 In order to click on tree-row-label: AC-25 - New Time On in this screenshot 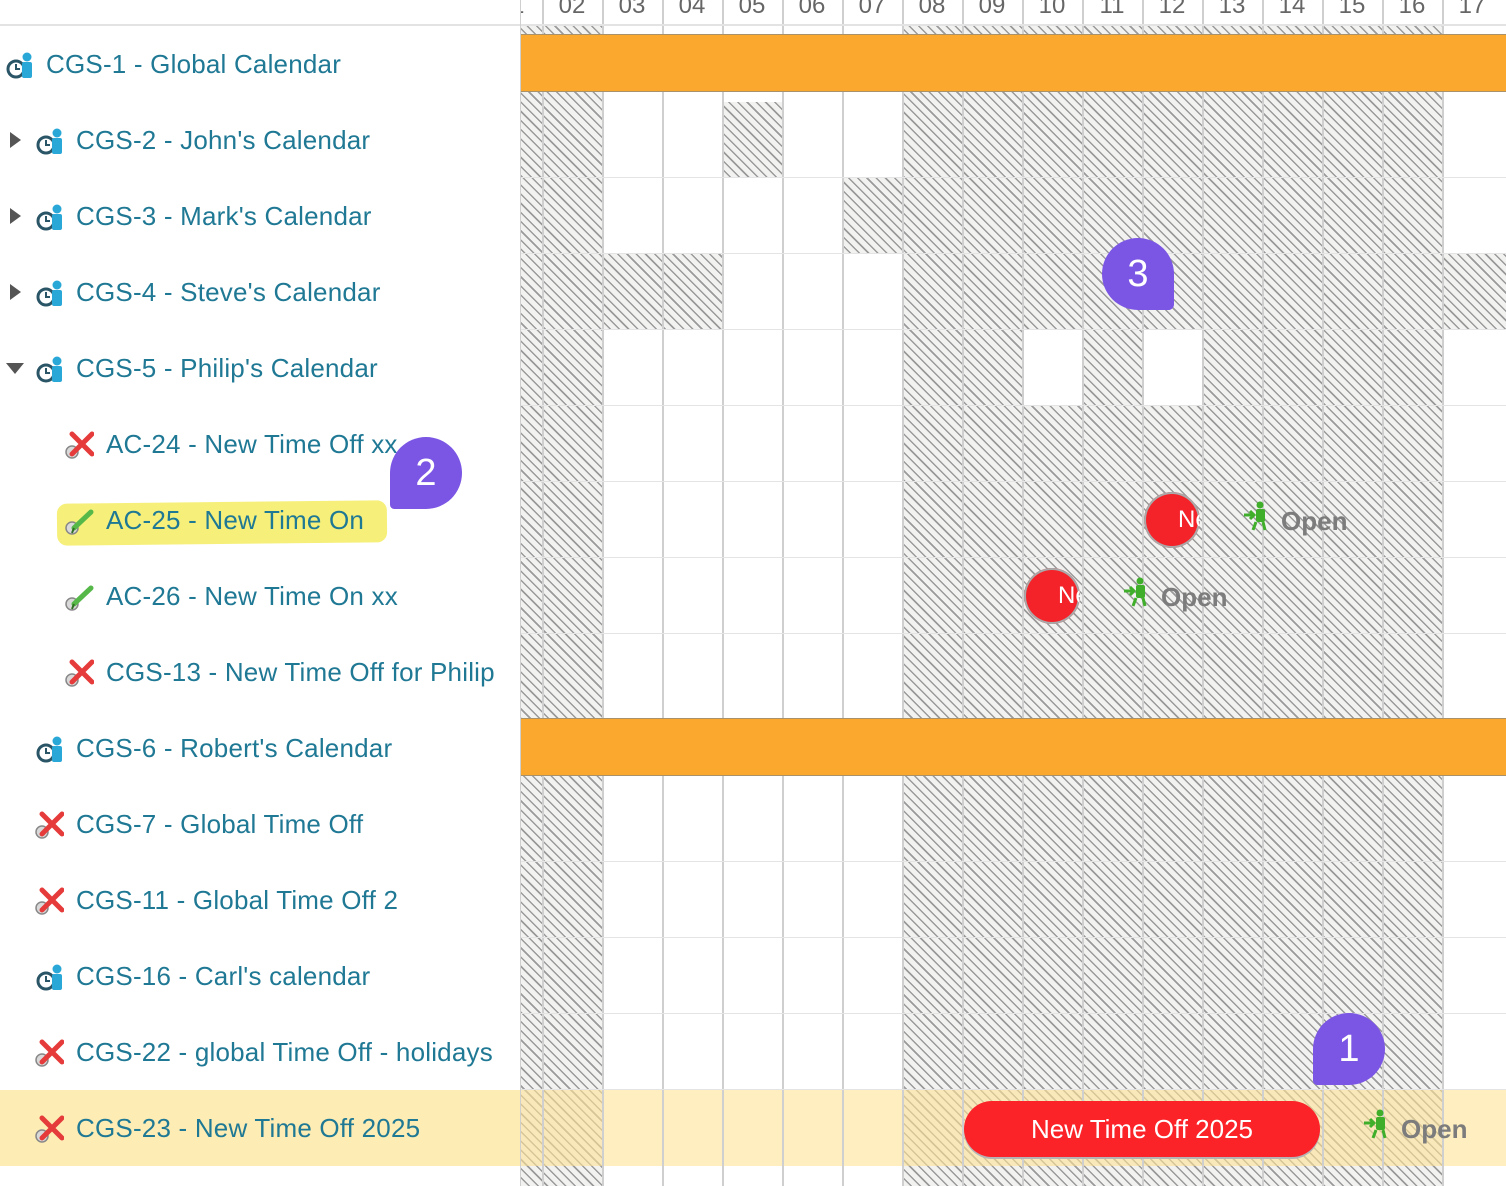, I will do `click(235, 520)`.